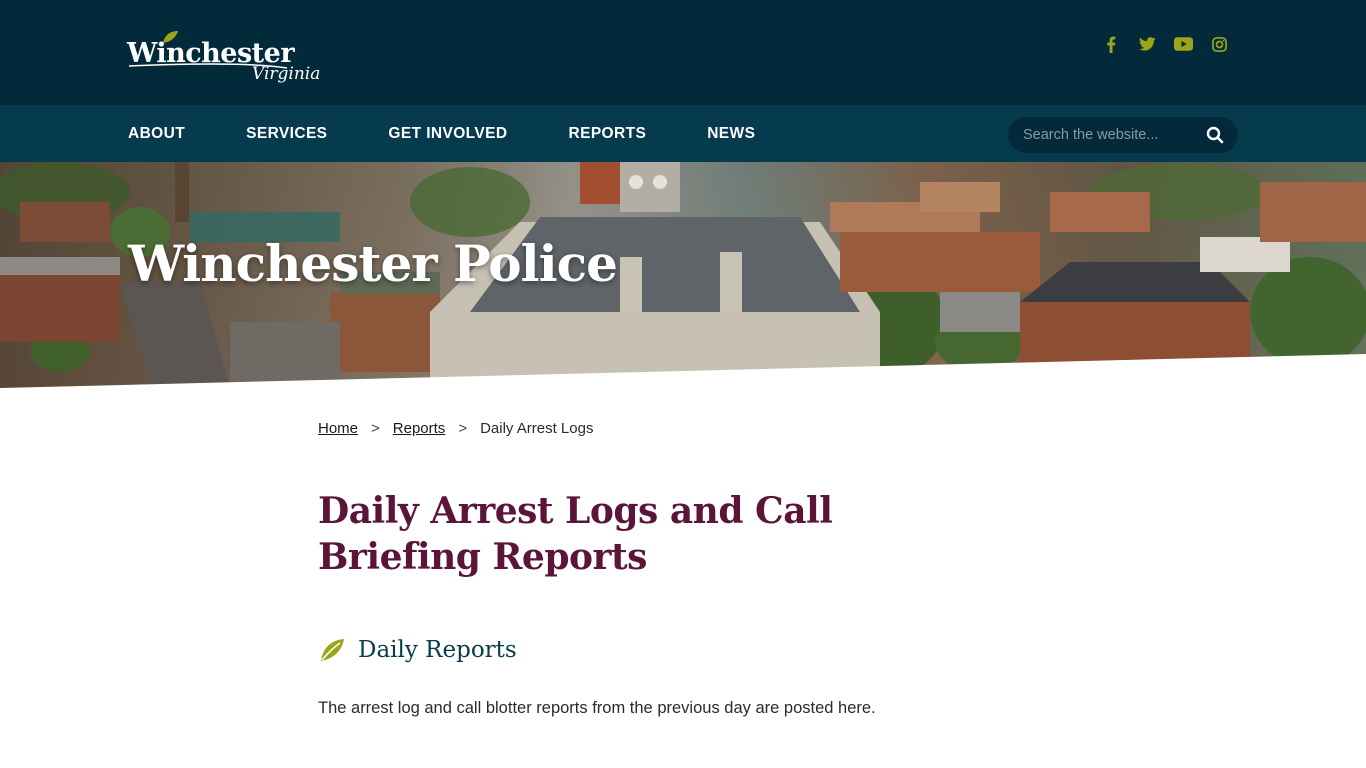 This screenshot has height=768, width=1366. What do you see at coordinates (332, 650) in the screenshot?
I see `leaf-icon` at bounding box center [332, 650].